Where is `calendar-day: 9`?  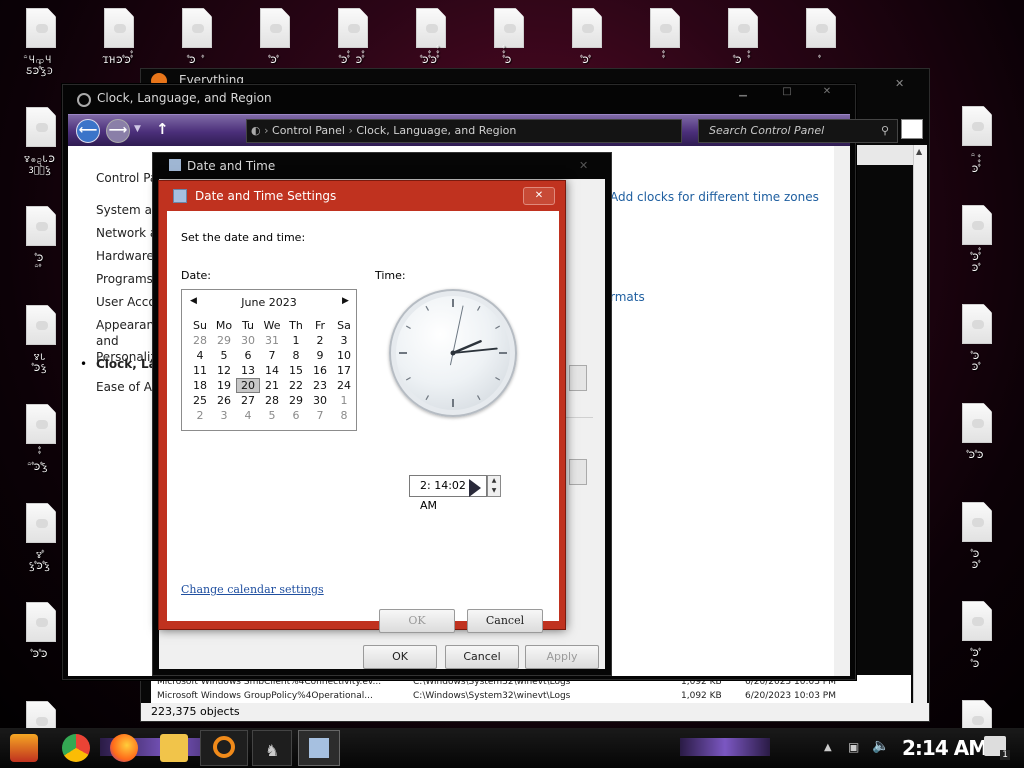 calendar-day: 9 is located at coordinates (320, 355).